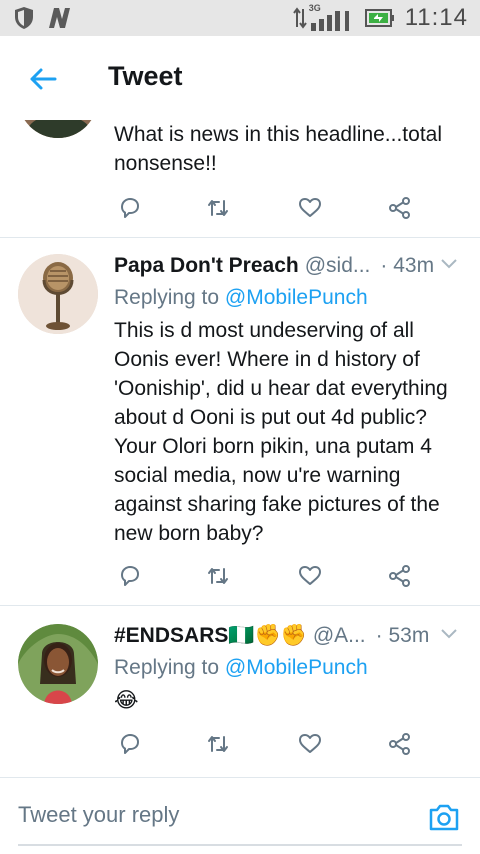 The height and width of the screenshot is (854, 480). Describe the element at coordinates (24, 18) in the screenshot. I see `shield-icon` at that location.